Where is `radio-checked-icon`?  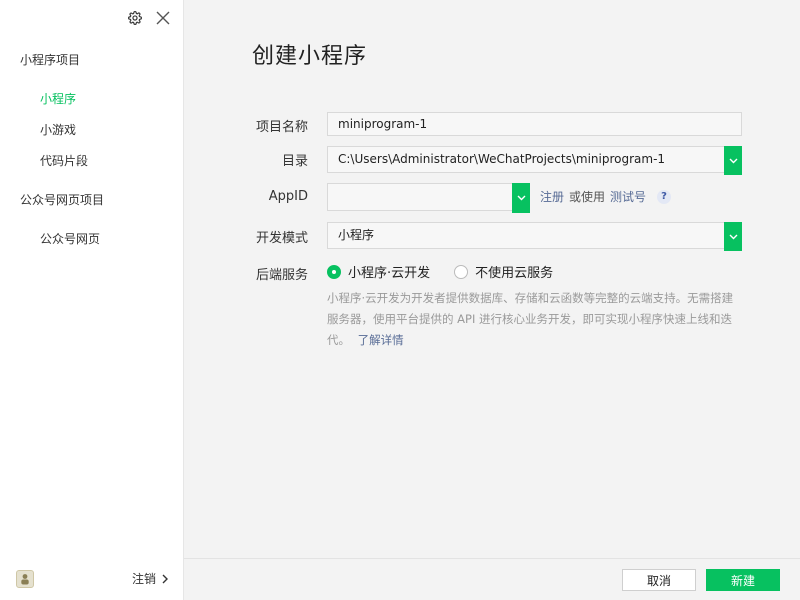
radio-checked-icon is located at coordinates (334, 271).